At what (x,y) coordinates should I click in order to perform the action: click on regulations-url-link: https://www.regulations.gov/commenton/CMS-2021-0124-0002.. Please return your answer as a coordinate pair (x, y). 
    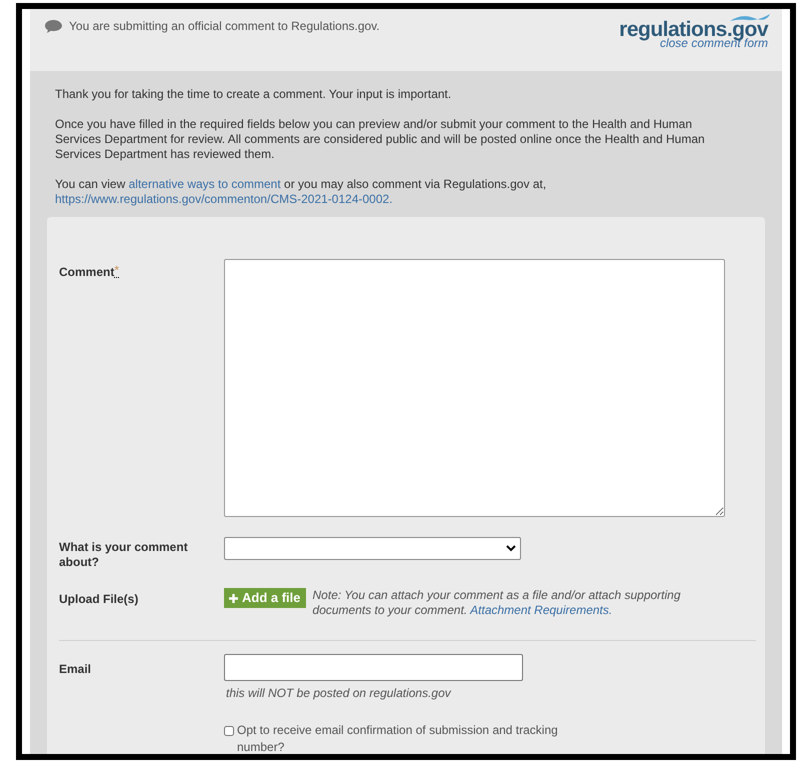
    Looking at the image, I should click on (397, 199).